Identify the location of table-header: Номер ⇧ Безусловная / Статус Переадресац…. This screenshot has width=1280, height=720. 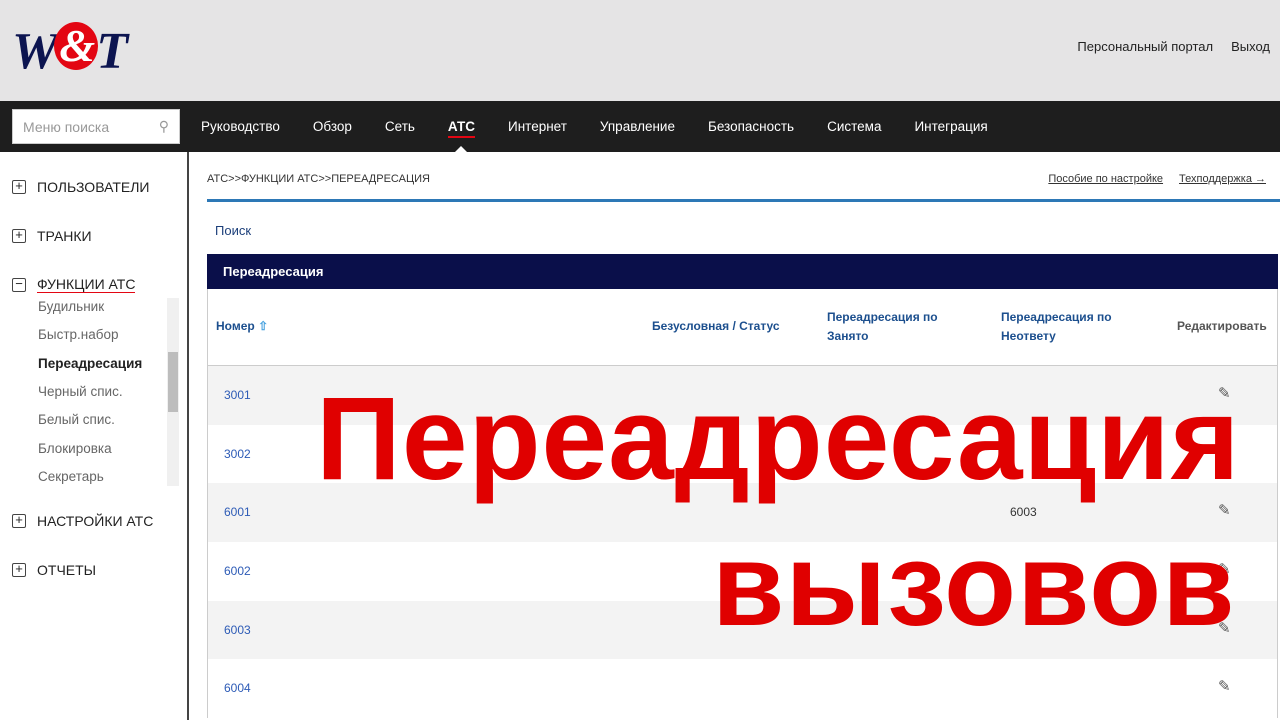
(742, 327).